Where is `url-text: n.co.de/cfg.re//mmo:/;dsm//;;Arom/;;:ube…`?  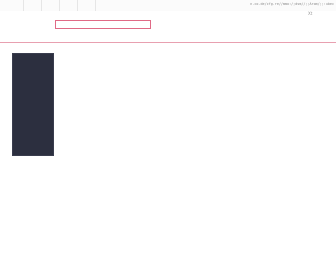 url-text: n.co.de/cfg.re//mmo:/;dsm//;;Arom/;;:ube… is located at coordinates (292, 4).